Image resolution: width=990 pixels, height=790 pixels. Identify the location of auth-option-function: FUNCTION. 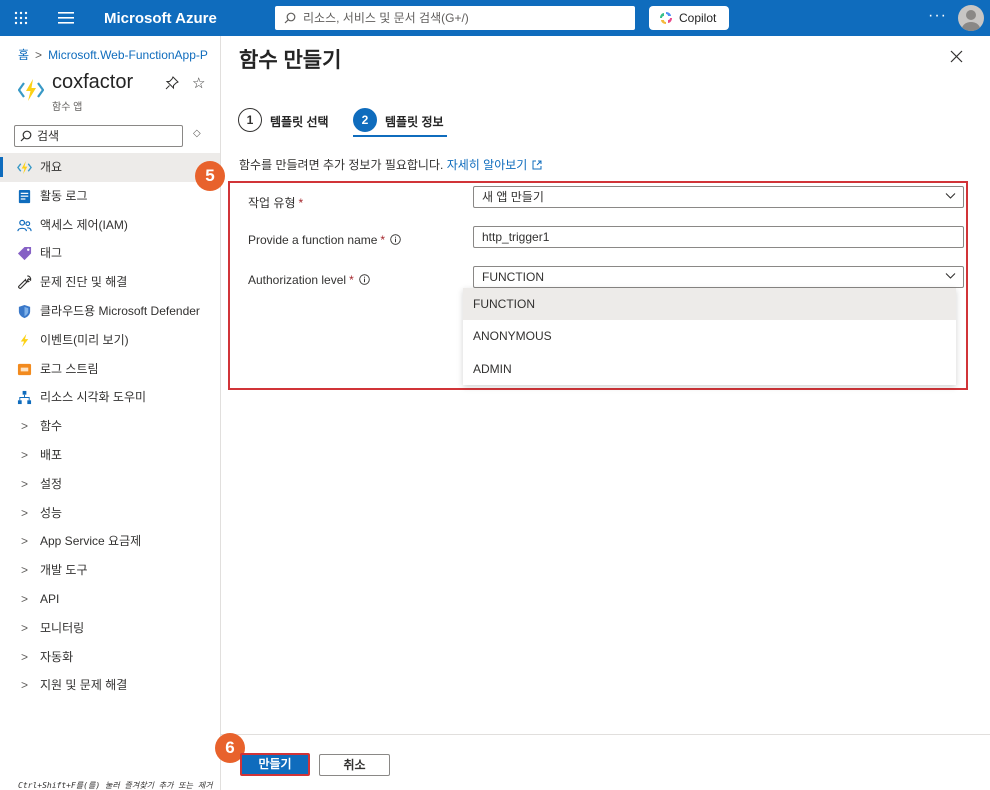
(709, 304).